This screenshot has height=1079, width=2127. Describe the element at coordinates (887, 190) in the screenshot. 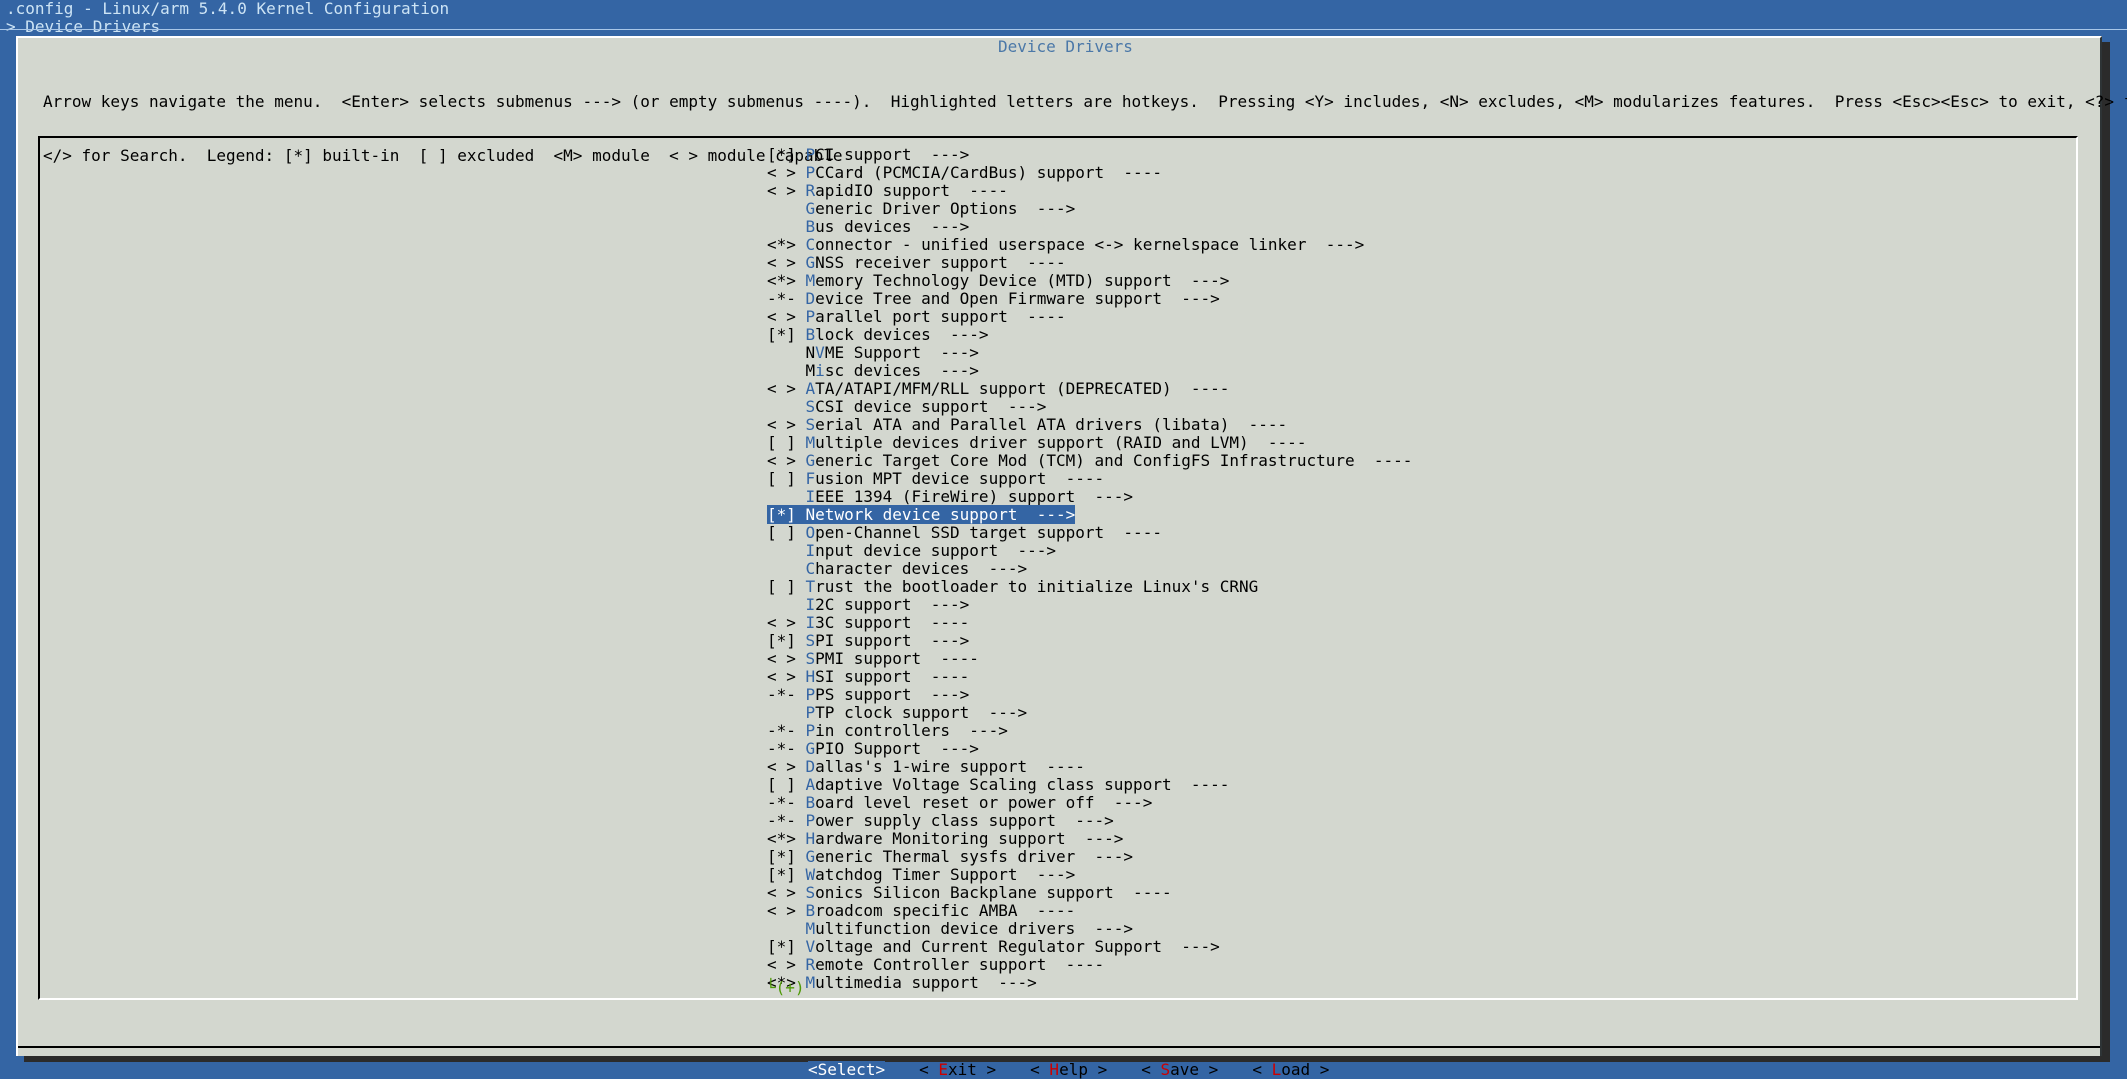

I see `menu-item-text: < > RapidIO support ----` at that location.